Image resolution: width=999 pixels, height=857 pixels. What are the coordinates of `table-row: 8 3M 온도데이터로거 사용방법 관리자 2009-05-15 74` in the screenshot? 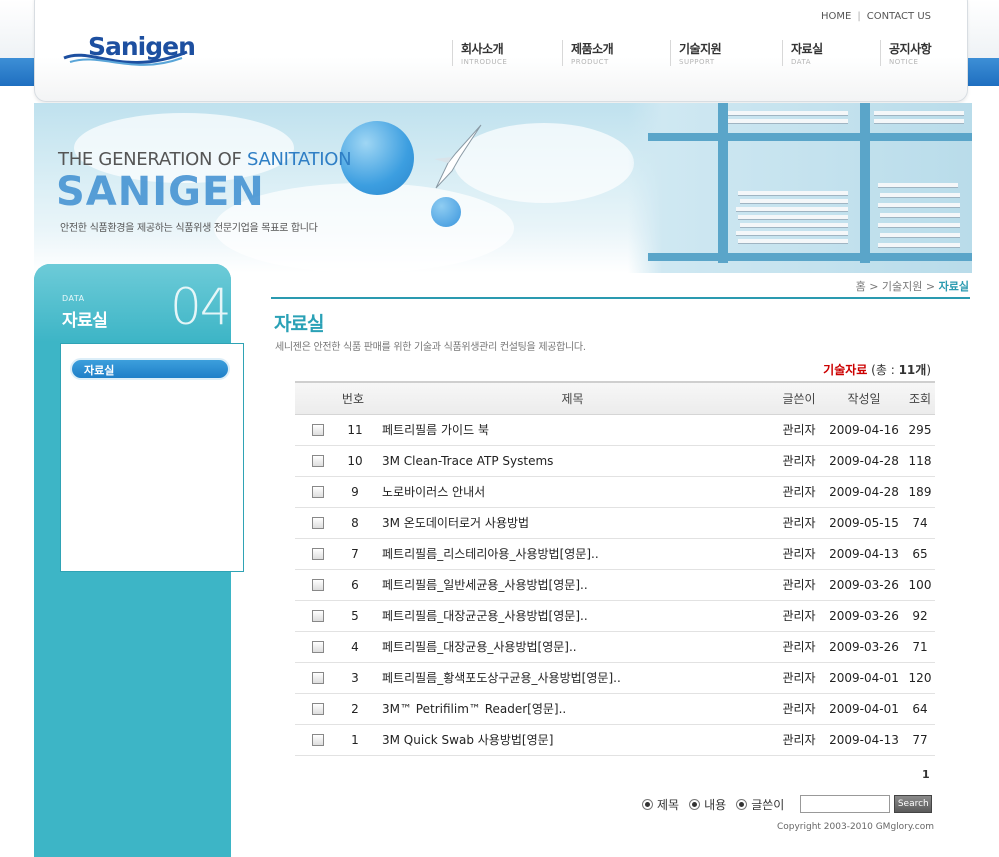 It's located at (615, 523).